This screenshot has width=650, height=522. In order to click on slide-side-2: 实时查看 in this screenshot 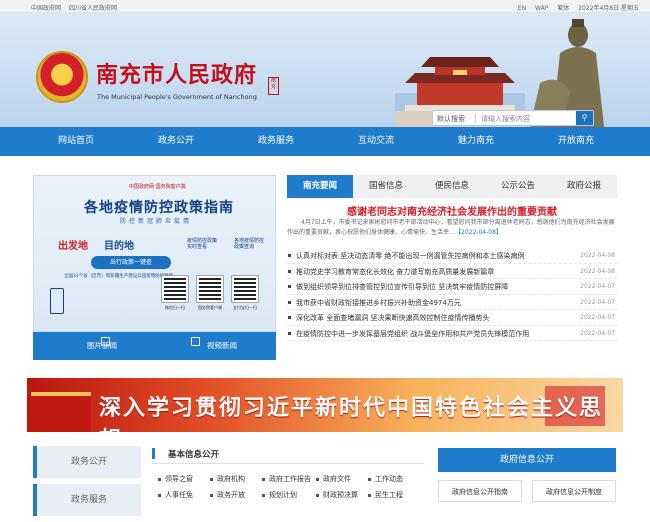, I will do `click(197, 247)`.